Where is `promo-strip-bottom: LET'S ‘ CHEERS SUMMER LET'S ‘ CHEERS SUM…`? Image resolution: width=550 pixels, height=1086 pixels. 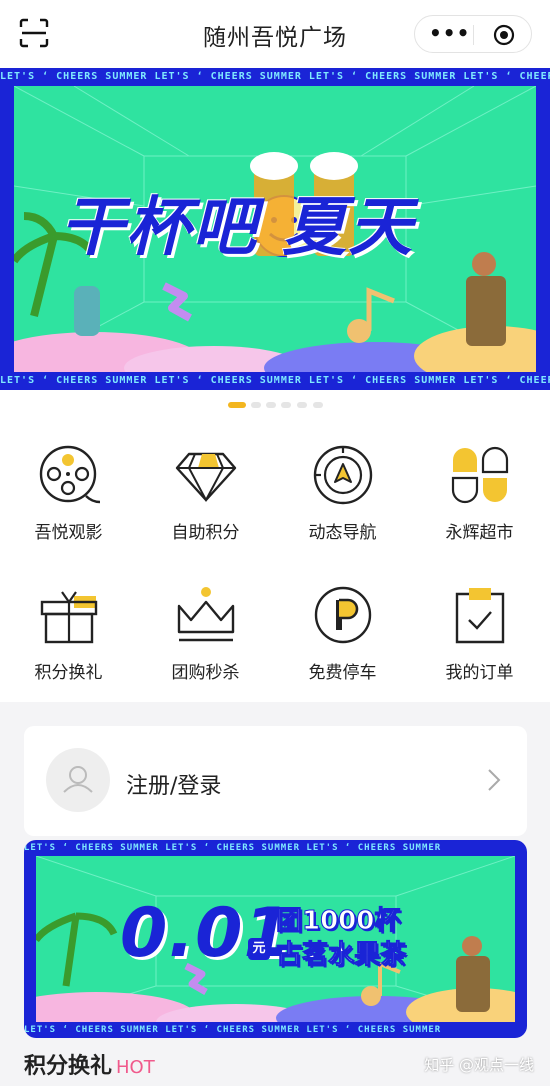 promo-strip-bottom: LET'S ‘ CHEERS SUMMER LET'S ‘ CHEERS SUM… is located at coordinates (233, 1030).